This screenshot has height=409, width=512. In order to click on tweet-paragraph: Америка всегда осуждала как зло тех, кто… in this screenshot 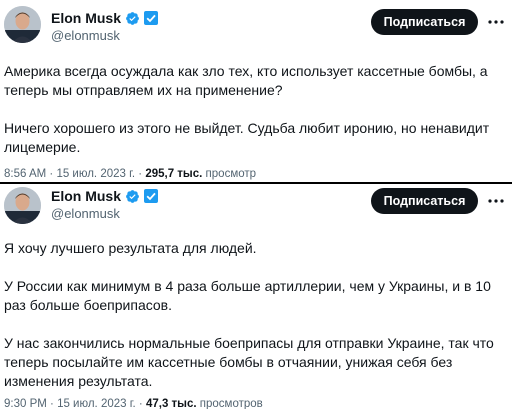, I will do `click(246, 80)`.